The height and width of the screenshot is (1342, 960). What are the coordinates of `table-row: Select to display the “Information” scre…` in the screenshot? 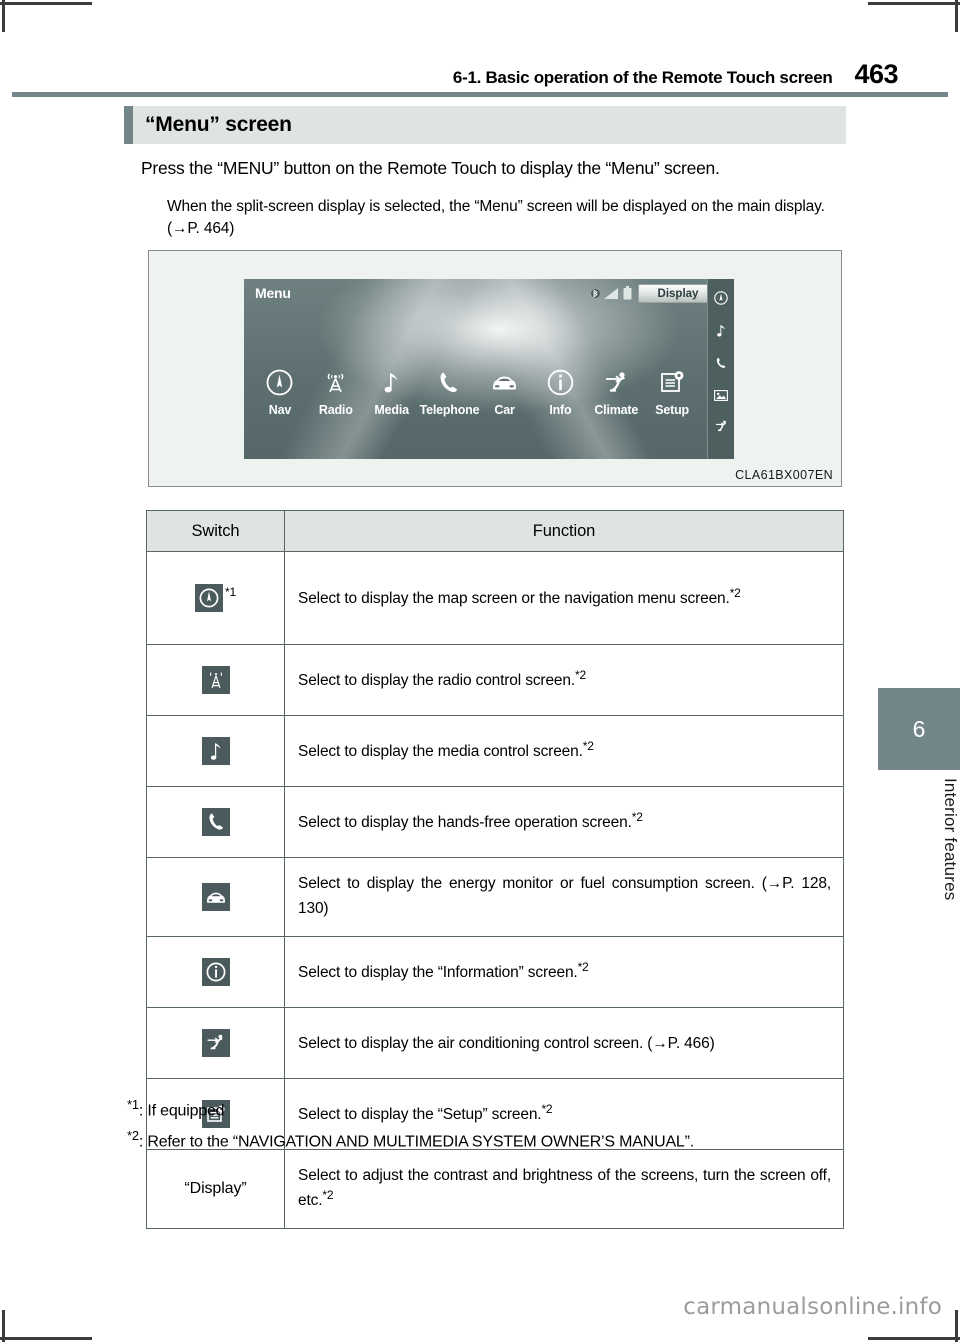 It's located at (495, 972).